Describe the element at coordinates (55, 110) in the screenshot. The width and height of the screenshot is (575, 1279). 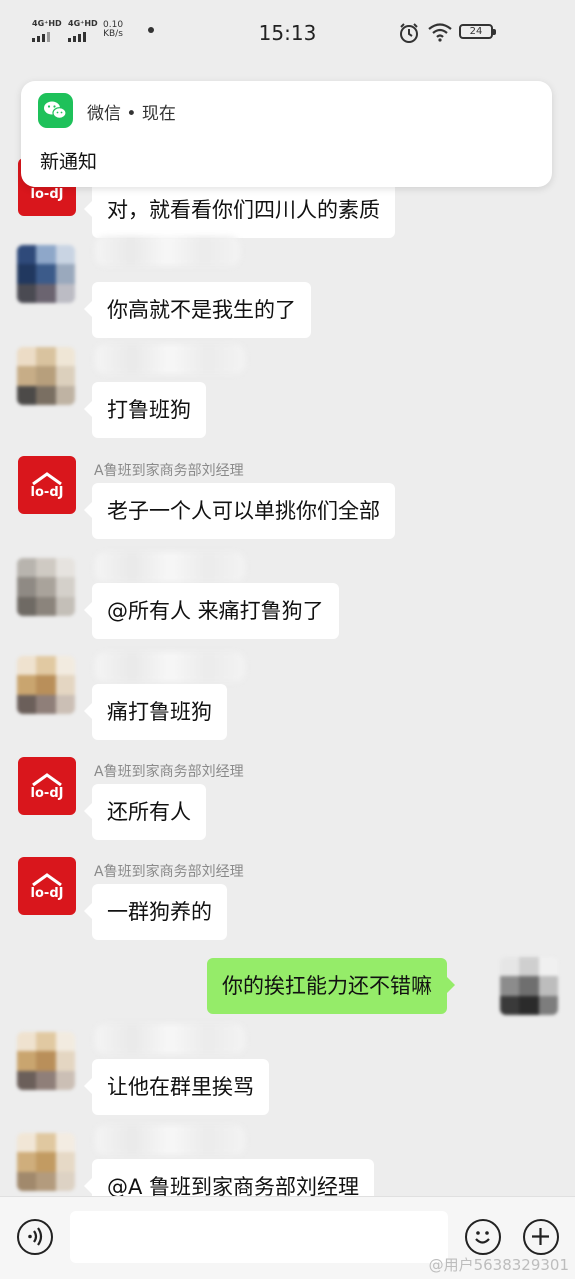
I see `wechat-icon` at that location.